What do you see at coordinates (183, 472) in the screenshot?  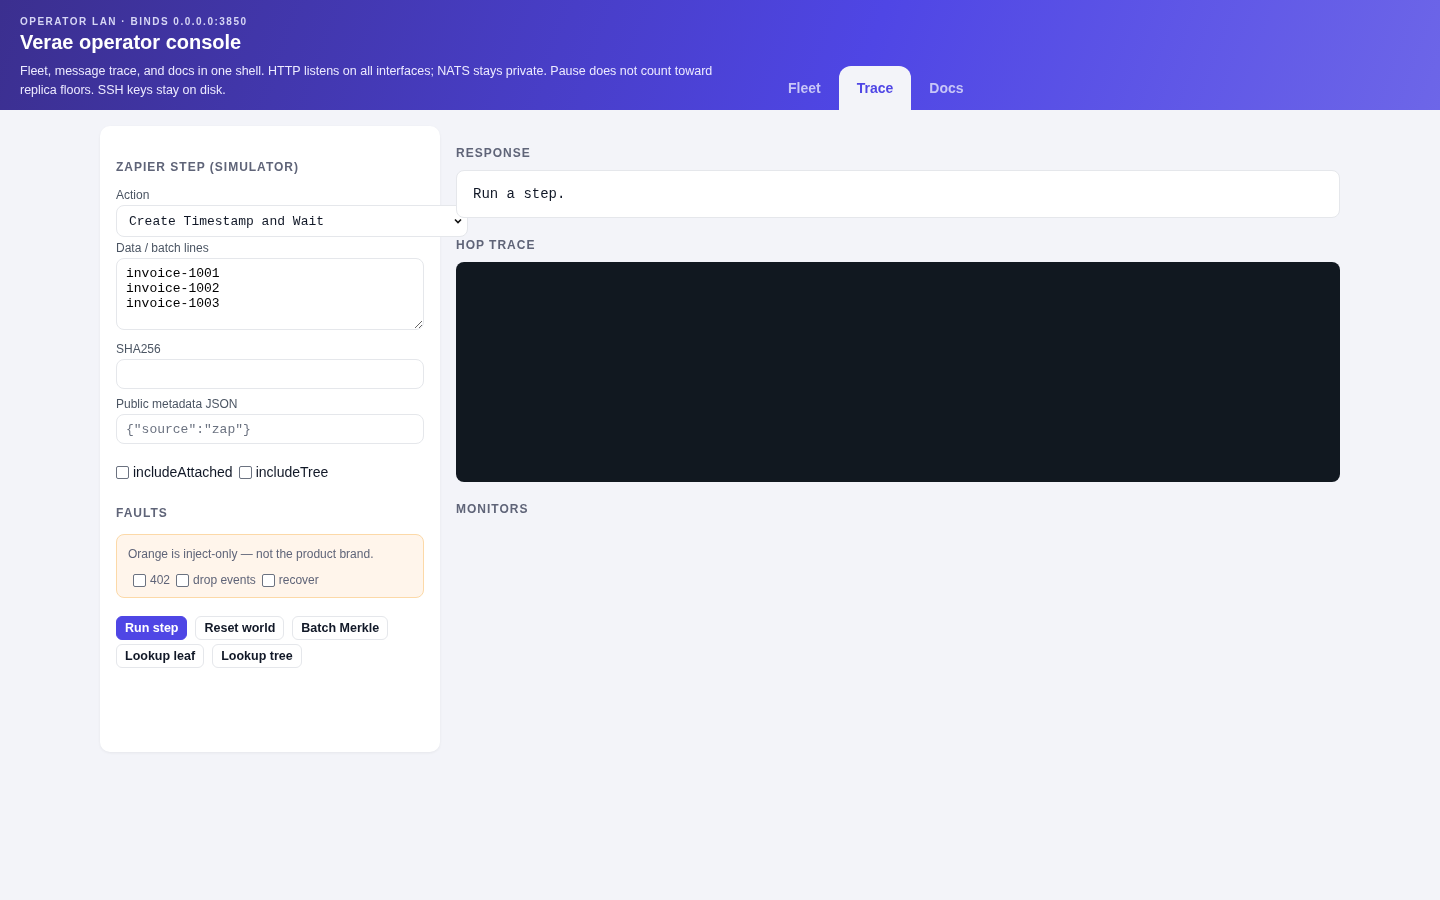 I see `checkbox-label: includeAttached` at bounding box center [183, 472].